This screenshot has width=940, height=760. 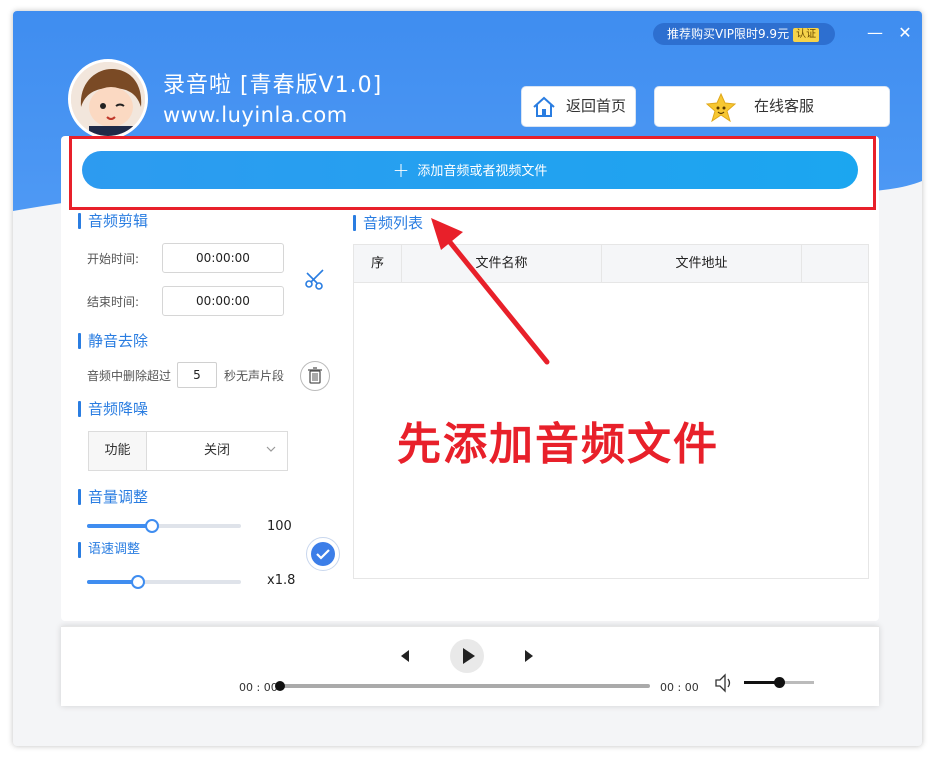 What do you see at coordinates (113, 341) in the screenshot?
I see `section-title-silence: 静音去除` at bounding box center [113, 341].